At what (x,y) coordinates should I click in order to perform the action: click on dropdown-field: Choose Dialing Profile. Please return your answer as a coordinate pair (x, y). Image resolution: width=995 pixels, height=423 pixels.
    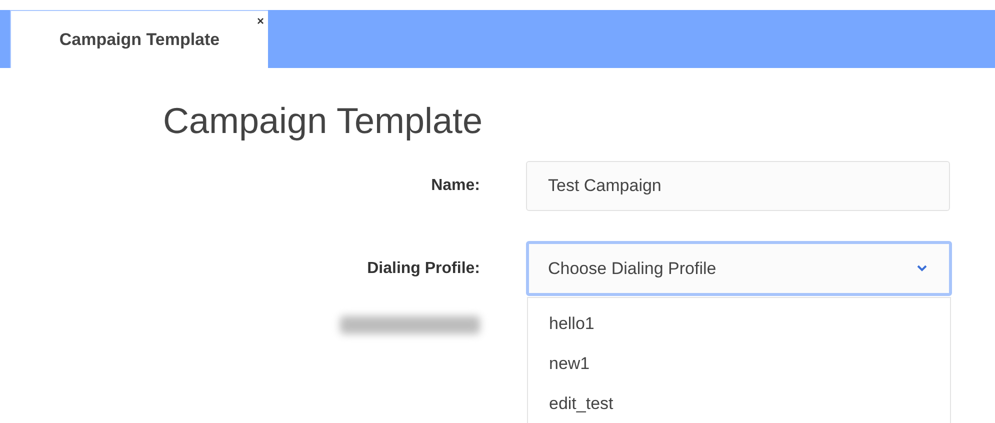
    Looking at the image, I should click on (739, 268).